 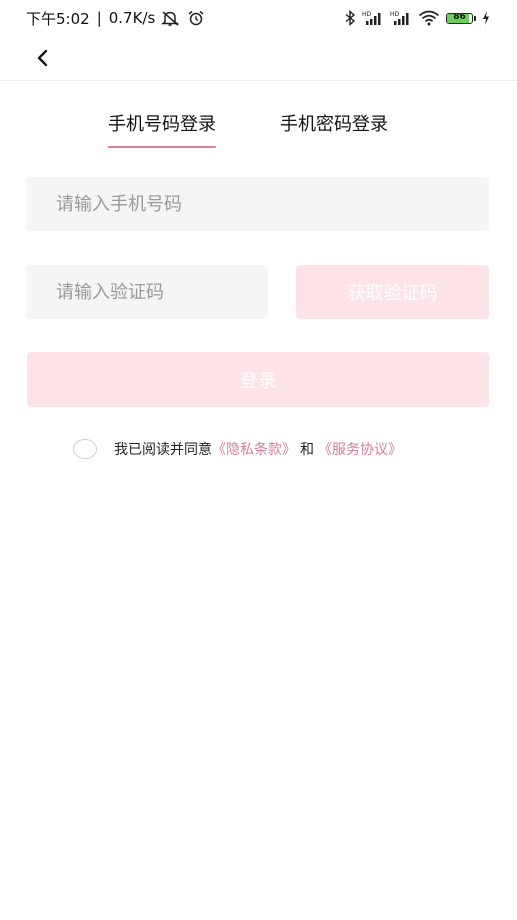 I want to click on status-bar: 下午5:02 | 0.7K/s HD HD 86, so click(x=258, y=18).